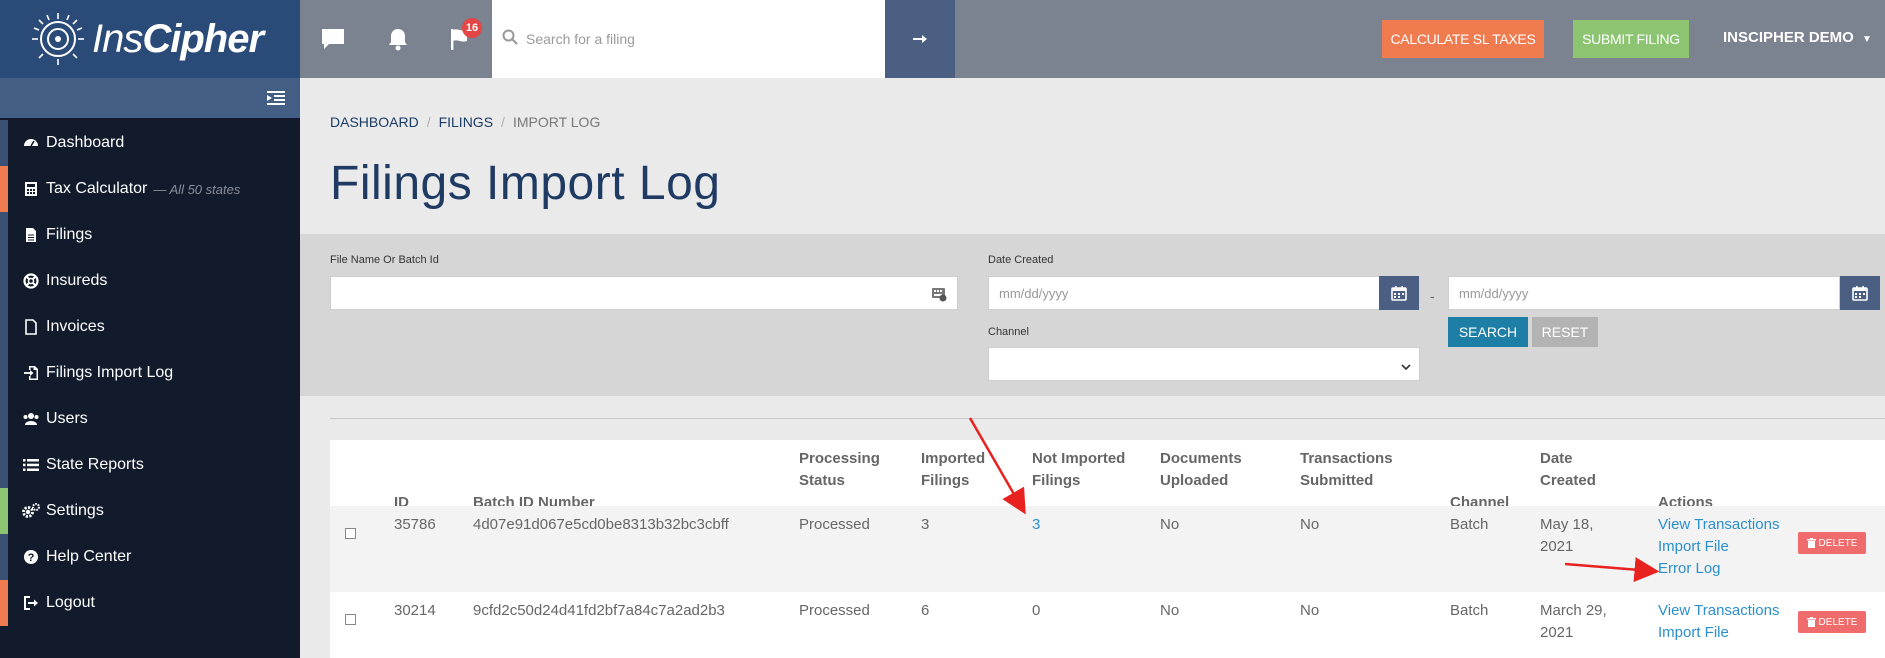 The height and width of the screenshot is (658, 1885). What do you see at coordinates (374, 122) in the screenshot?
I see `breadcrumb-dashboard: DASHBOARD` at bounding box center [374, 122].